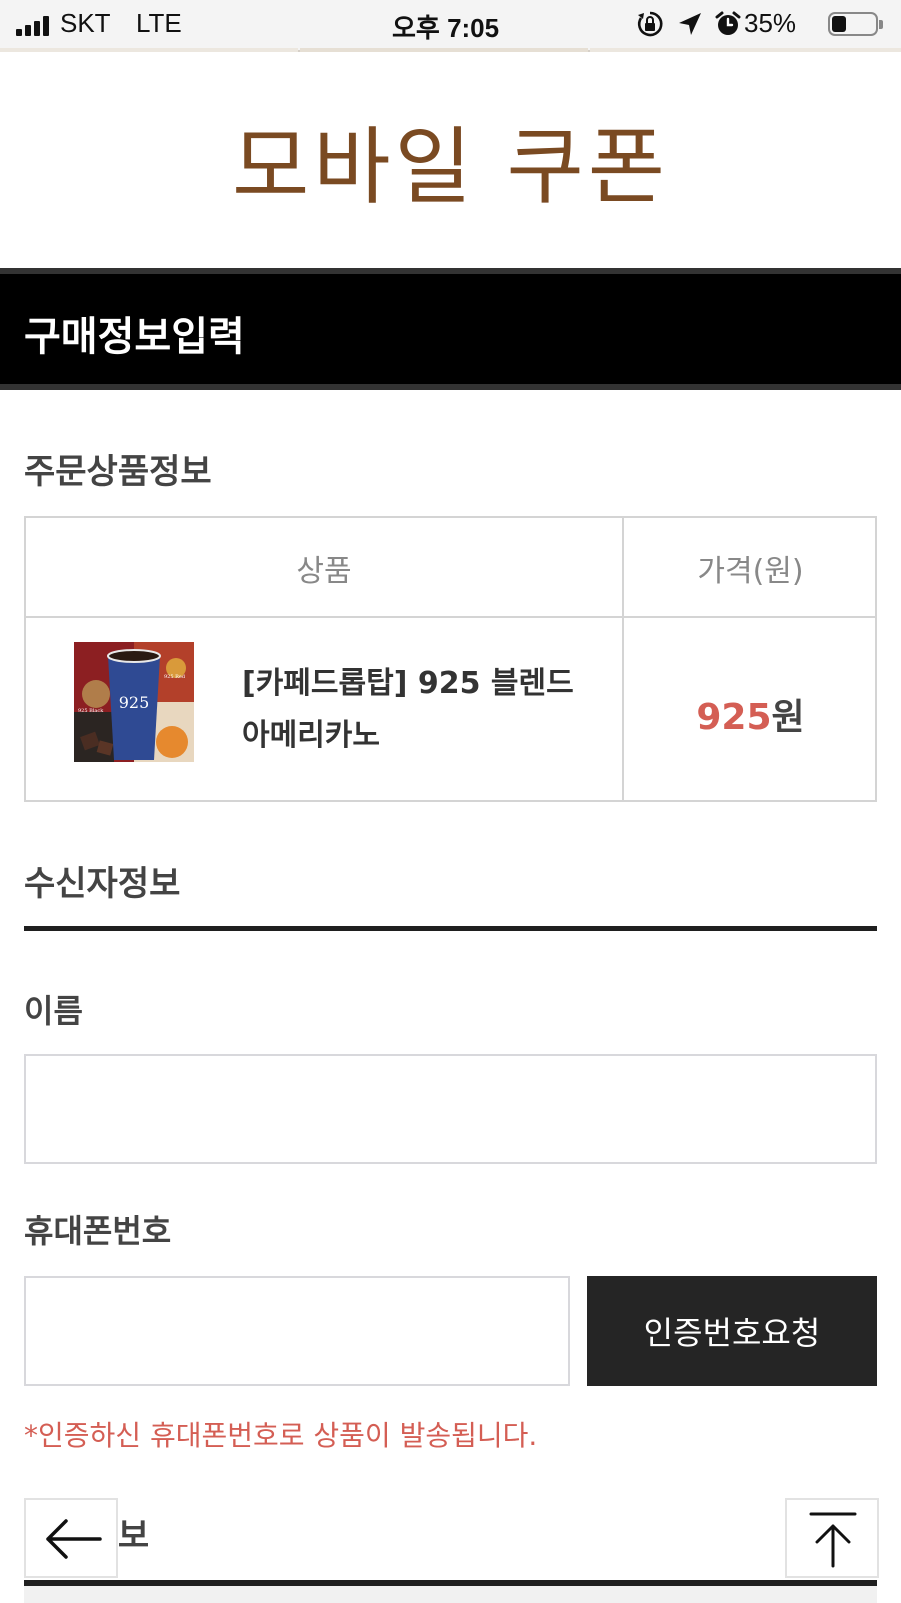 The height and width of the screenshot is (1603, 901). Describe the element at coordinates (450, 329) in the screenshot. I see `section-header: 구매정보입력` at that location.